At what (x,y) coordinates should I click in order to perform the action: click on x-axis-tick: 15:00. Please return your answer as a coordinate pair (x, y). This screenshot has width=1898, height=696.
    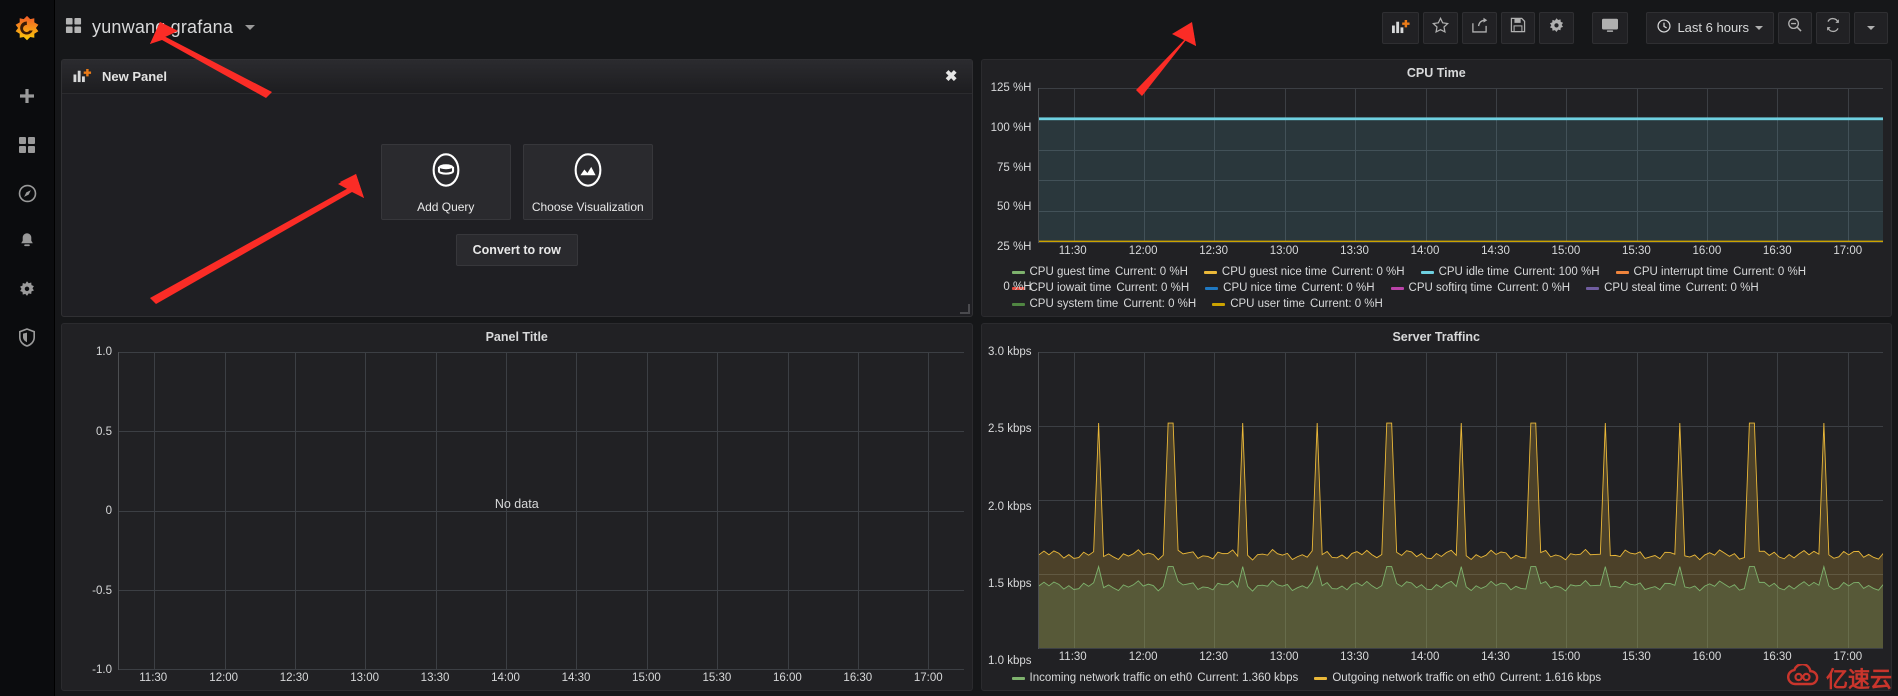
    Looking at the image, I should click on (1566, 657).